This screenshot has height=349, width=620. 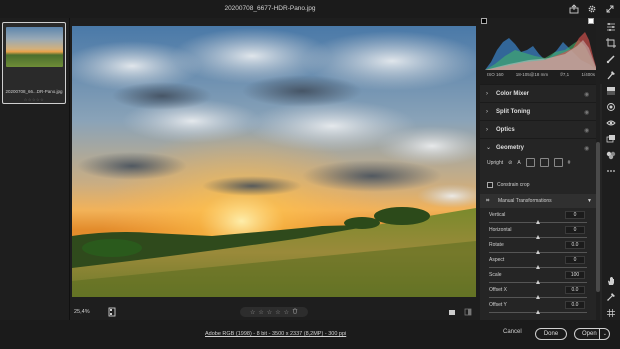 I want to click on rating-star-5: ☆, so click(x=286, y=312).